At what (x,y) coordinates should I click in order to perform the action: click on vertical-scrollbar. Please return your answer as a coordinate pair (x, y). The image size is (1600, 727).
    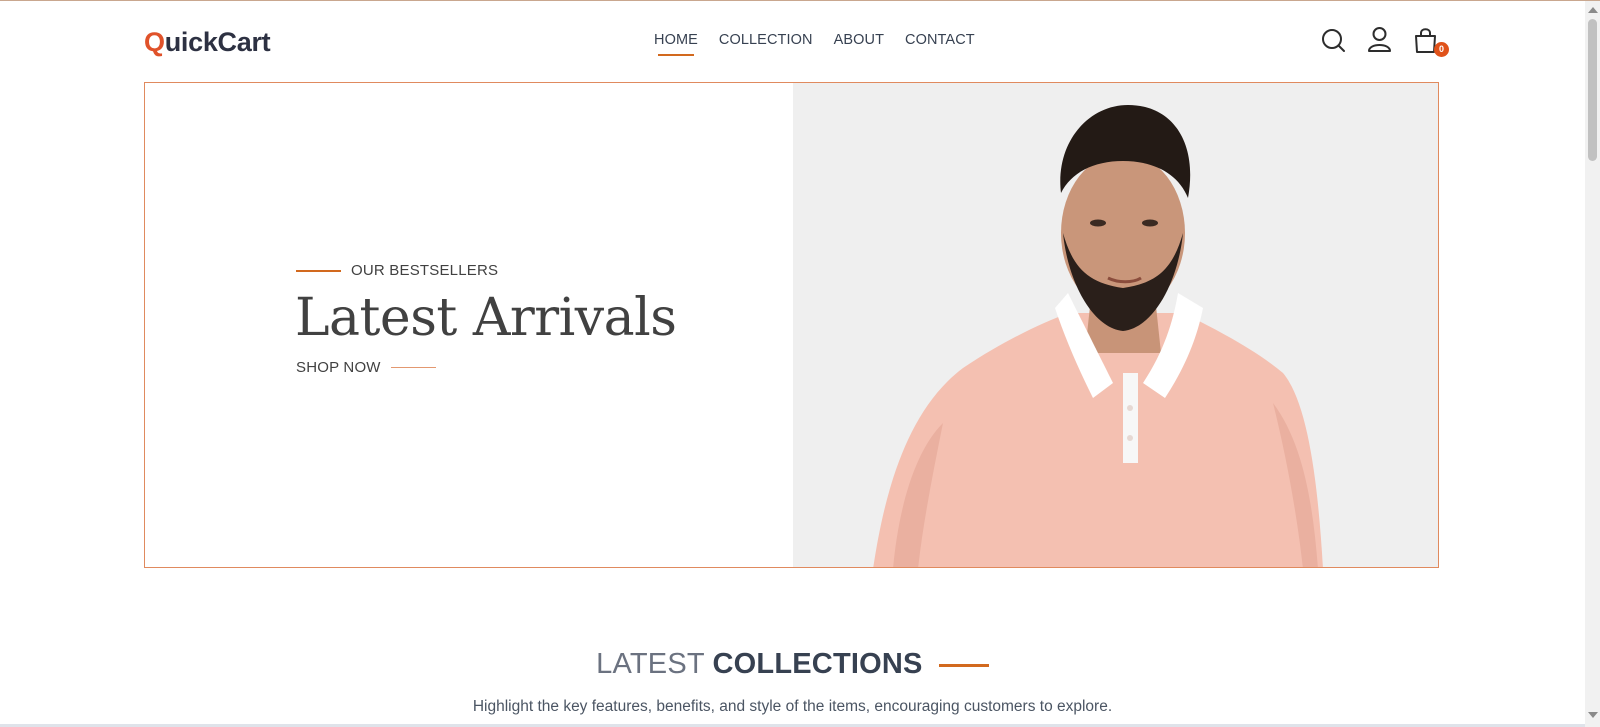
    Looking at the image, I should click on (1592, 364).